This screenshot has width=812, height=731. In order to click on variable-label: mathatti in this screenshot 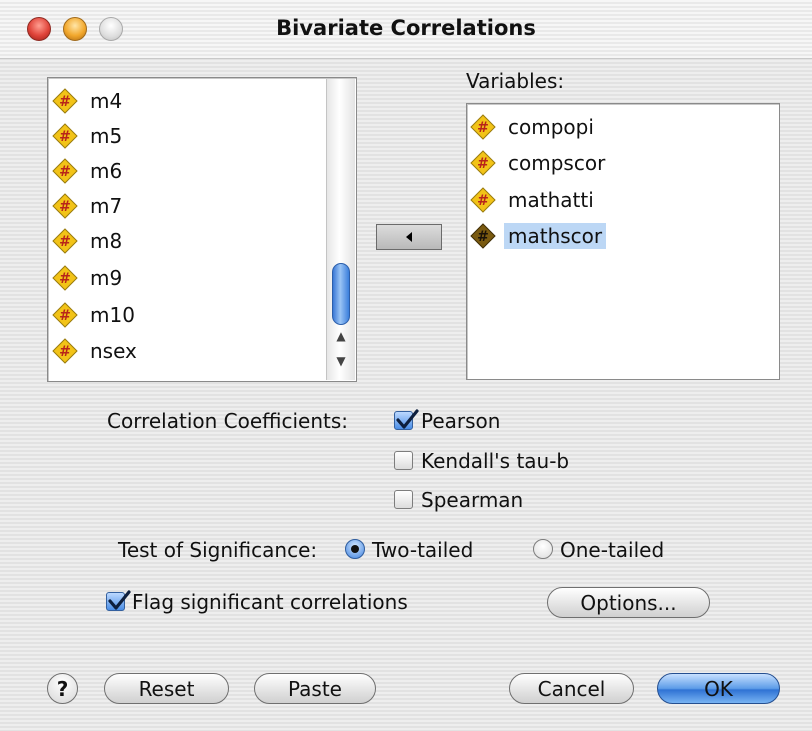, I will do `click(551, 200)`.